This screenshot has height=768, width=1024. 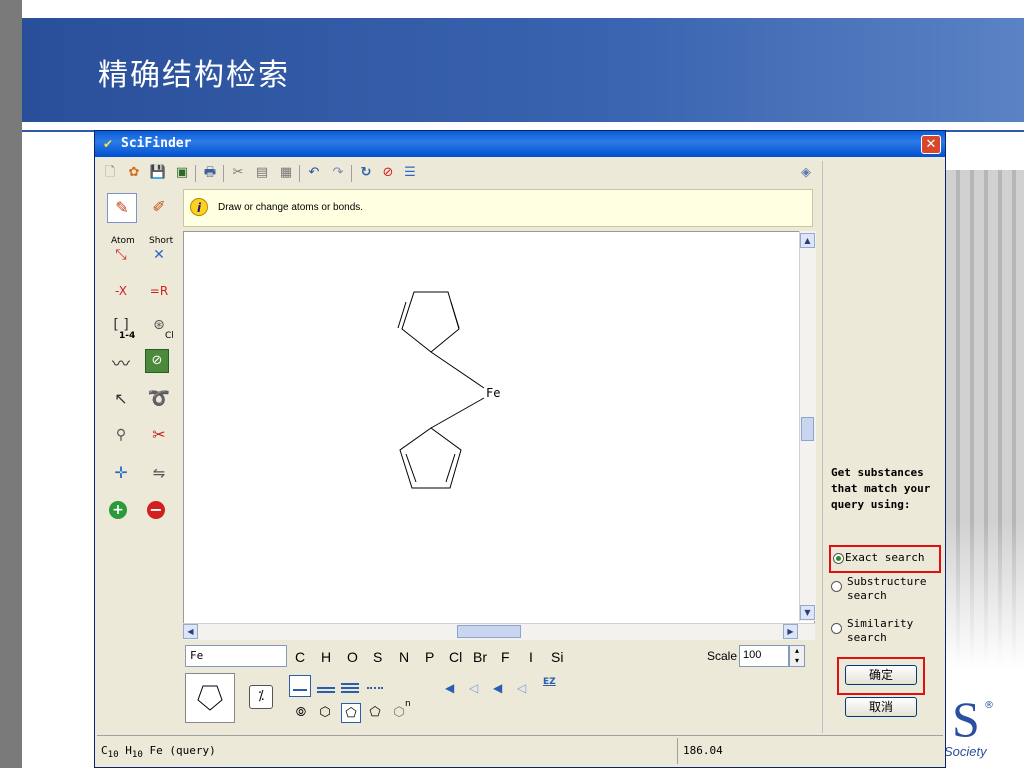 I want to click on delete-bond-icon: ✂, so click(x=159, y=435).